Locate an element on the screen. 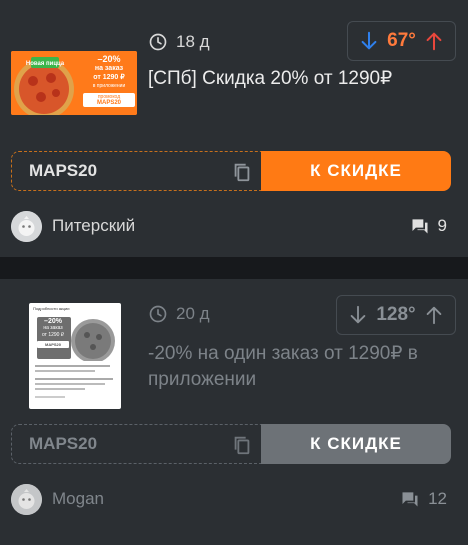 This screenshot has height=545, width=468. comments-count: 12 is located at coordinates (423, 499).